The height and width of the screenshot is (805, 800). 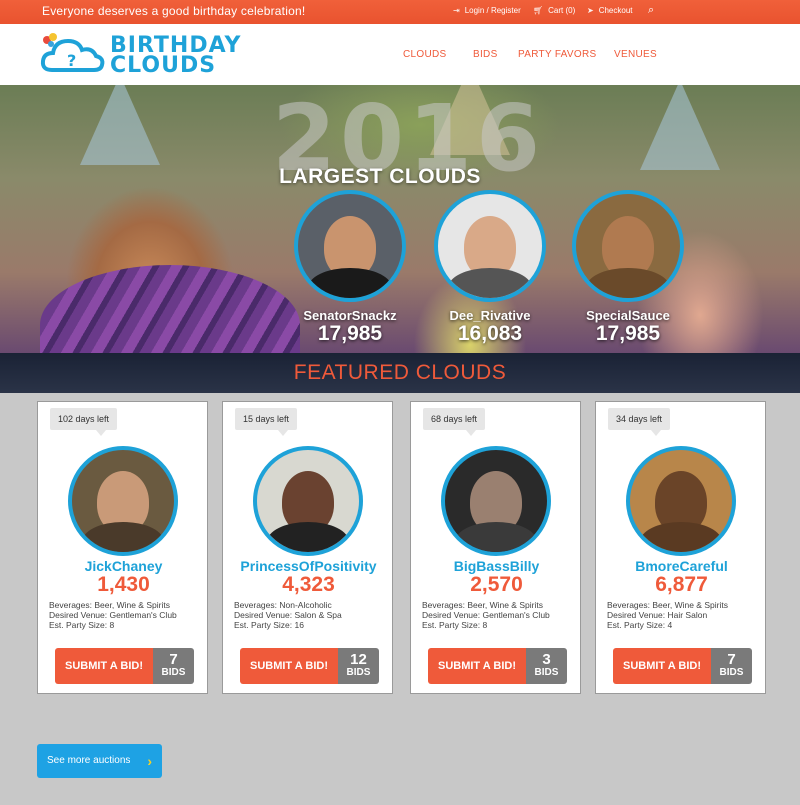 I want to click on cloud-count: 4,323, so click(x=308, y=584).